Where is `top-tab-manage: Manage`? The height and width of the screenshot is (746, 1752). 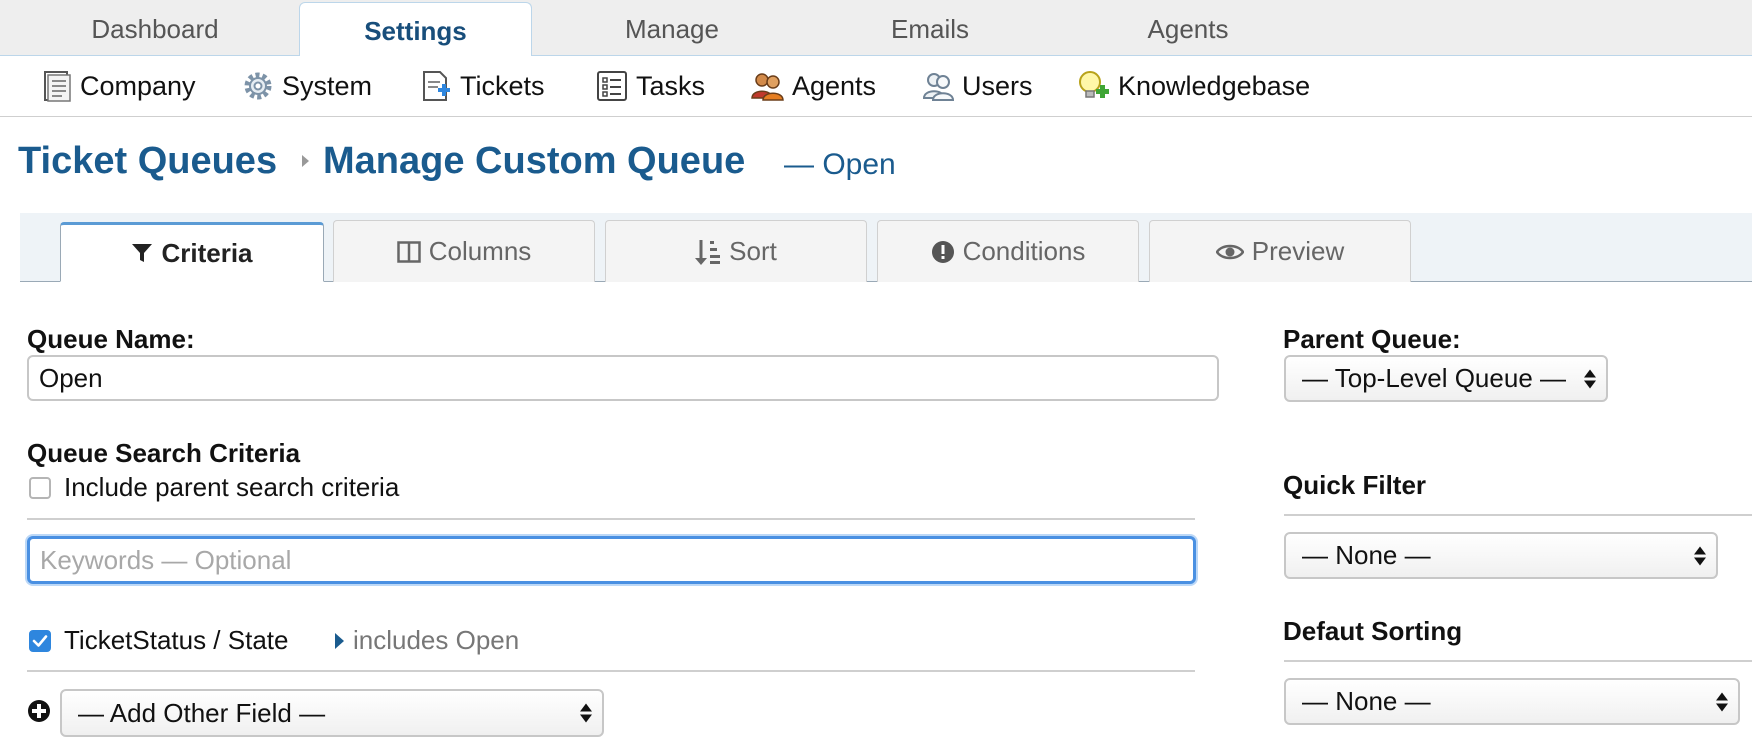
top-tab-manage: Manage is located at coordinates (672, 27).